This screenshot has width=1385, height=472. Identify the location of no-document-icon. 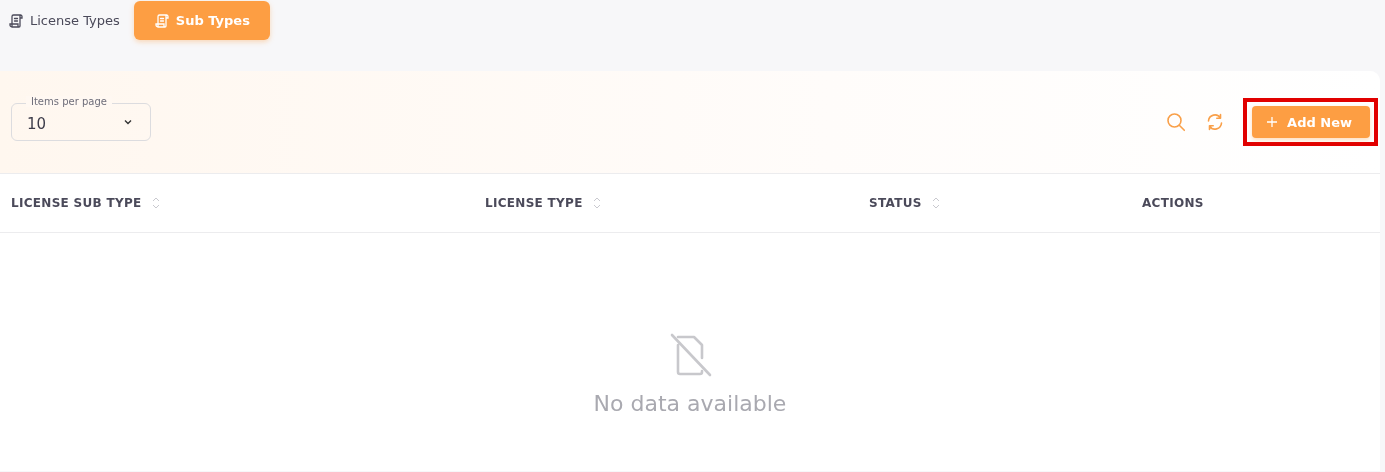
(690, 355).